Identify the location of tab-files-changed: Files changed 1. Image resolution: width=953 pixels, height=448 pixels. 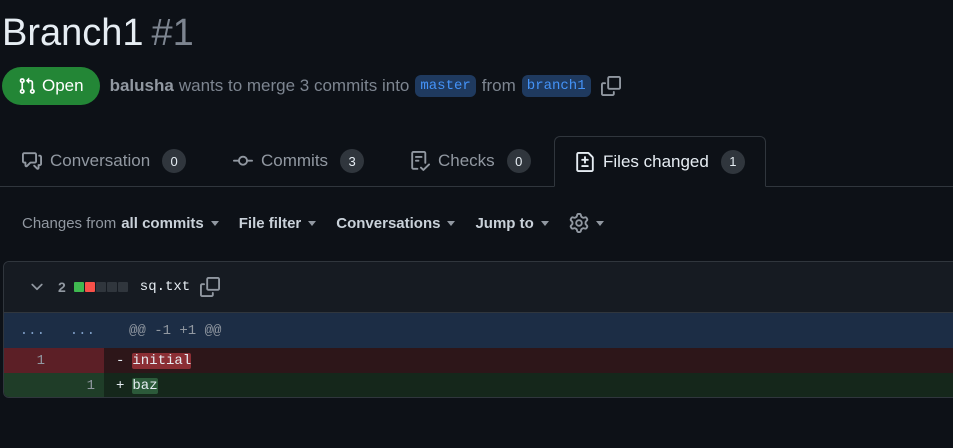
(660, 161).